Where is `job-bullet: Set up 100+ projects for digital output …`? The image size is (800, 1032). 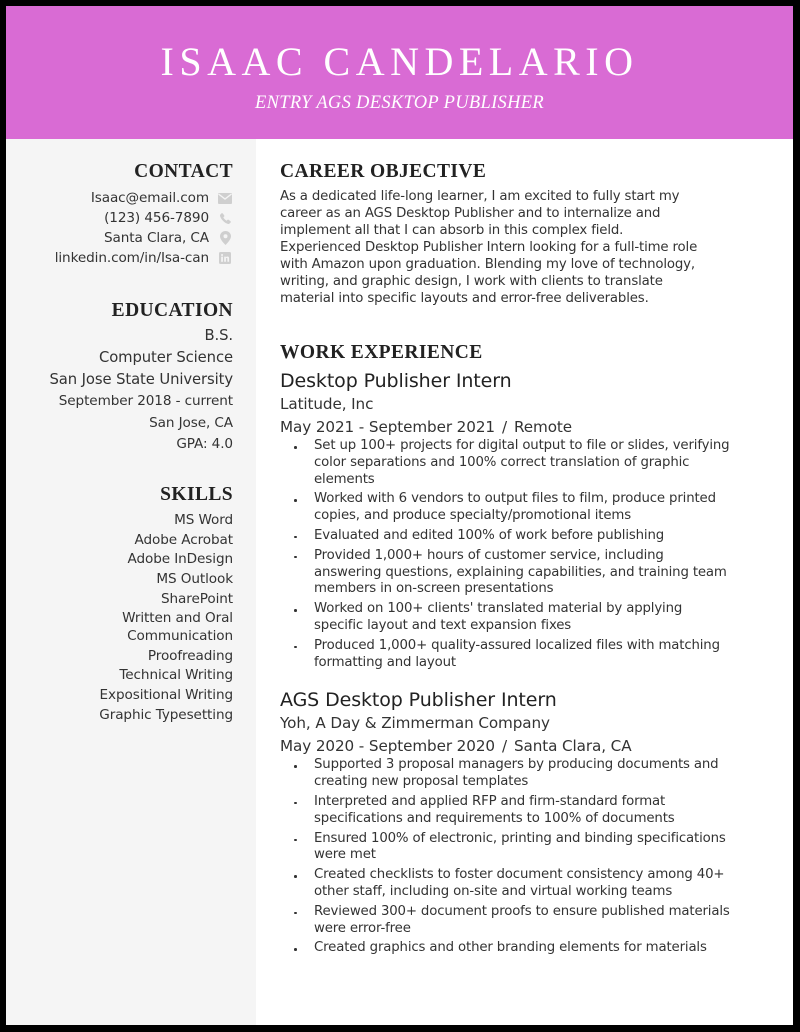 job-bullet: Set up 100+ projects for digital output … is located at coordinates (532, 463).